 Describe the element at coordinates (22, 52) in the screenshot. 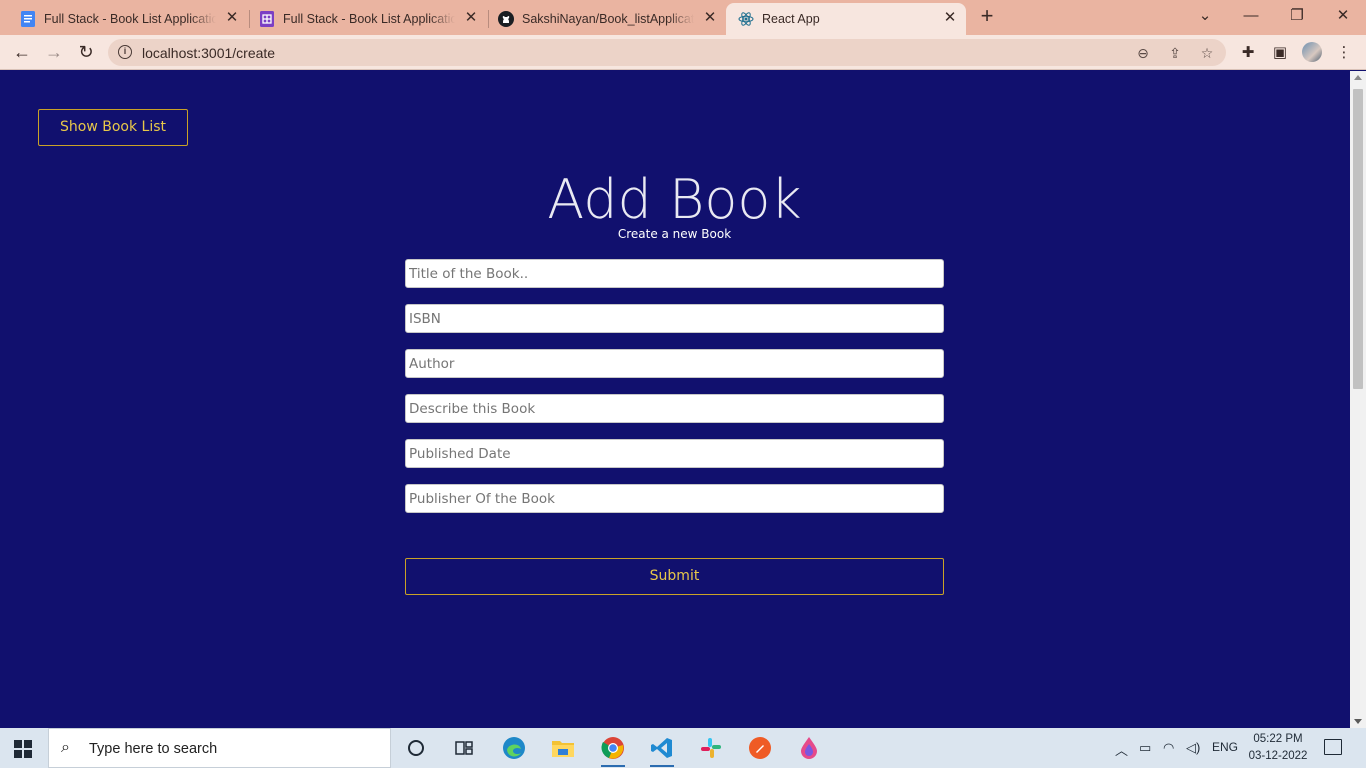

I see `back-arrow-icon: ←` at that location.